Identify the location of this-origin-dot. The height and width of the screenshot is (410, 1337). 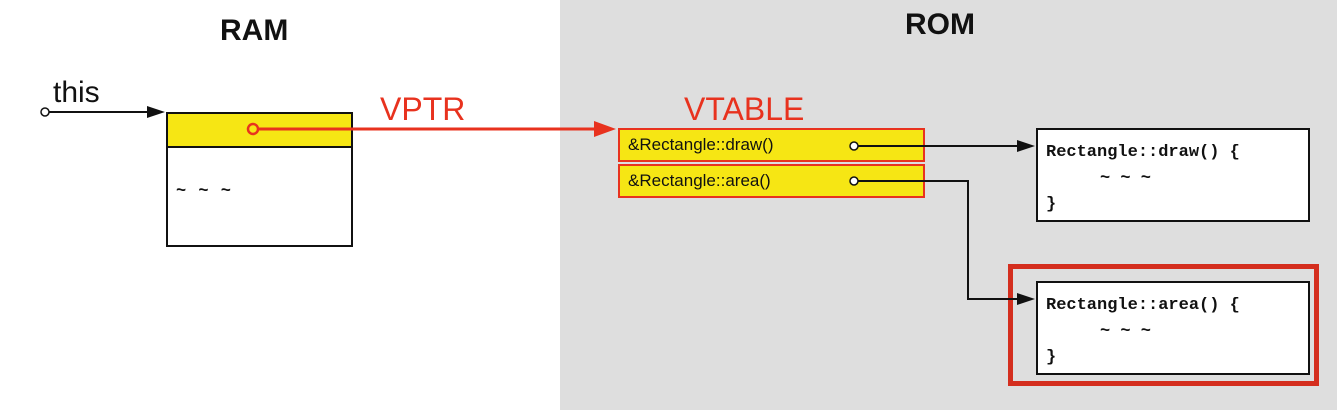
(45, 112).